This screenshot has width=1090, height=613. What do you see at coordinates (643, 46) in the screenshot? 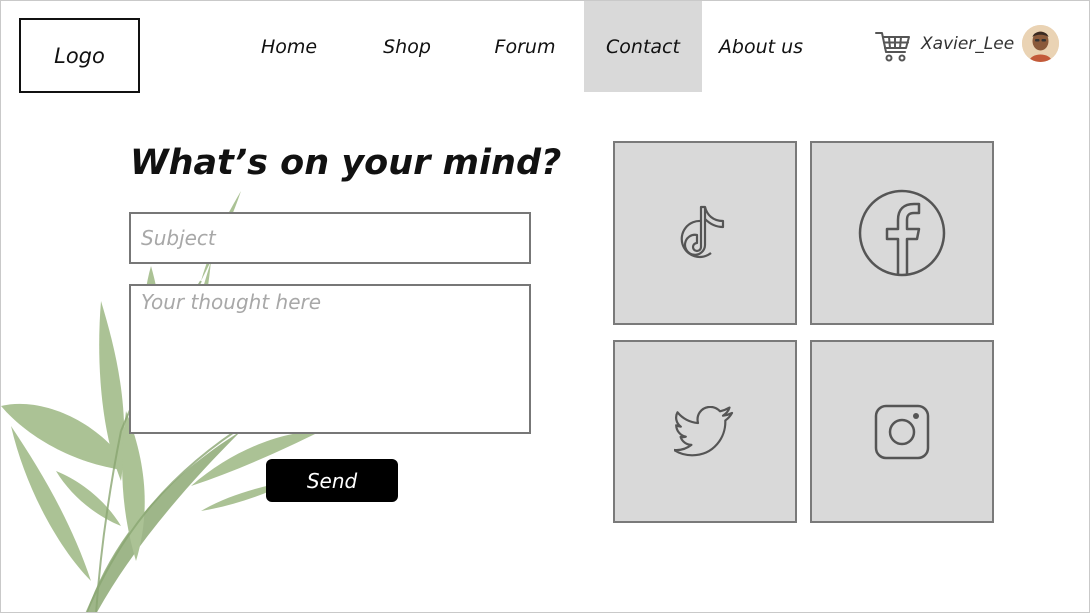
I see `nav-contact: Contact` at bounding box center [643, 46].